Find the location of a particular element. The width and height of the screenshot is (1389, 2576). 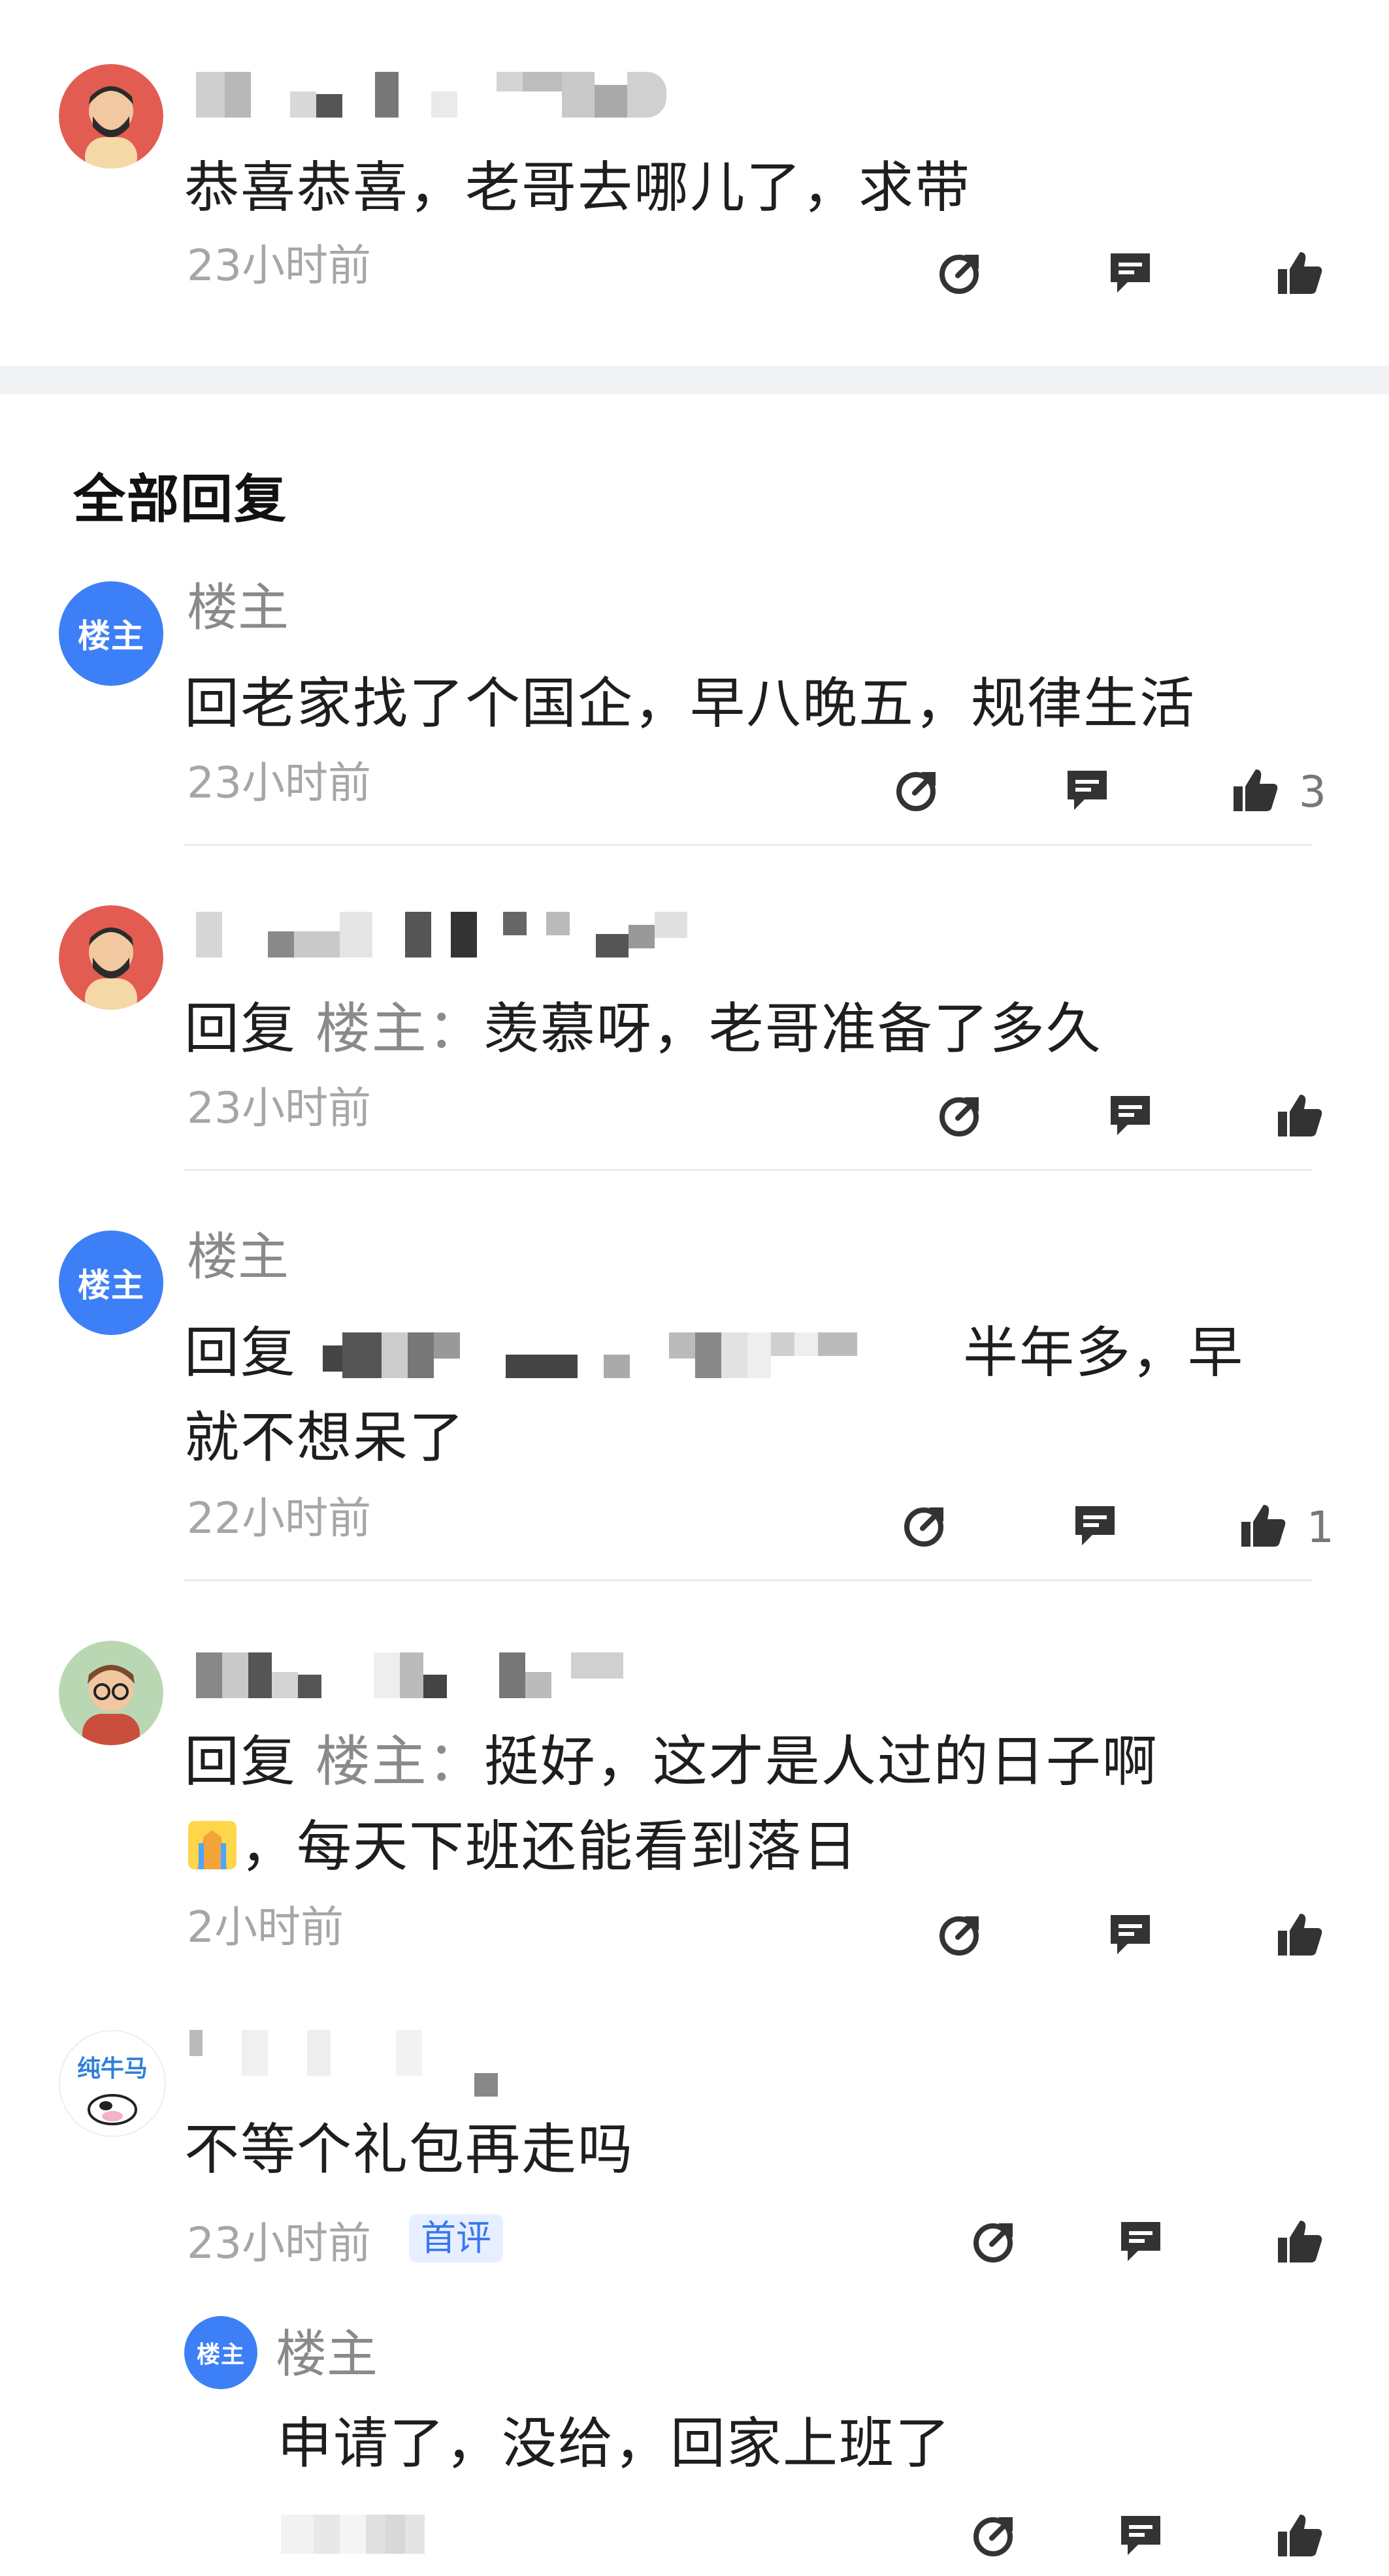

reply-text-line2: 就不想呆了 is located at coordinates (325, 1438).